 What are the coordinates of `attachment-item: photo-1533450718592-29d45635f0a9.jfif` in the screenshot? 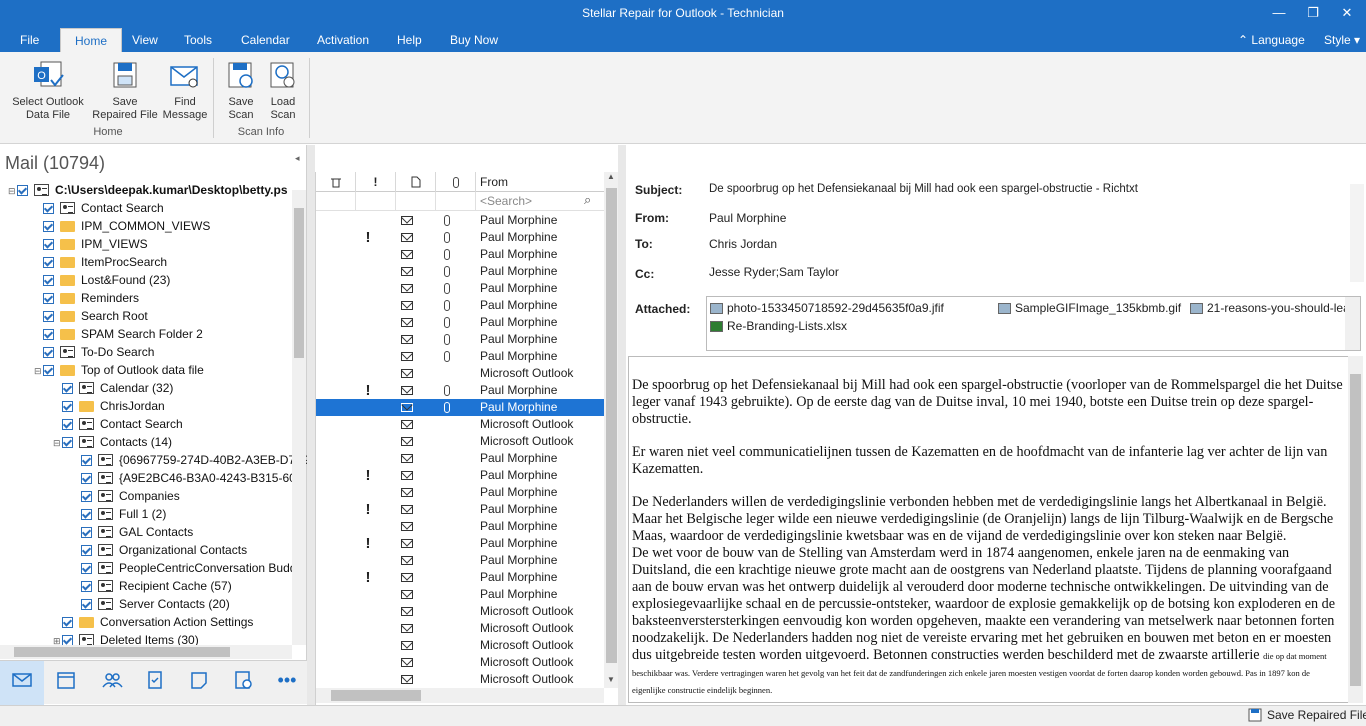 It's located at (827, 308).